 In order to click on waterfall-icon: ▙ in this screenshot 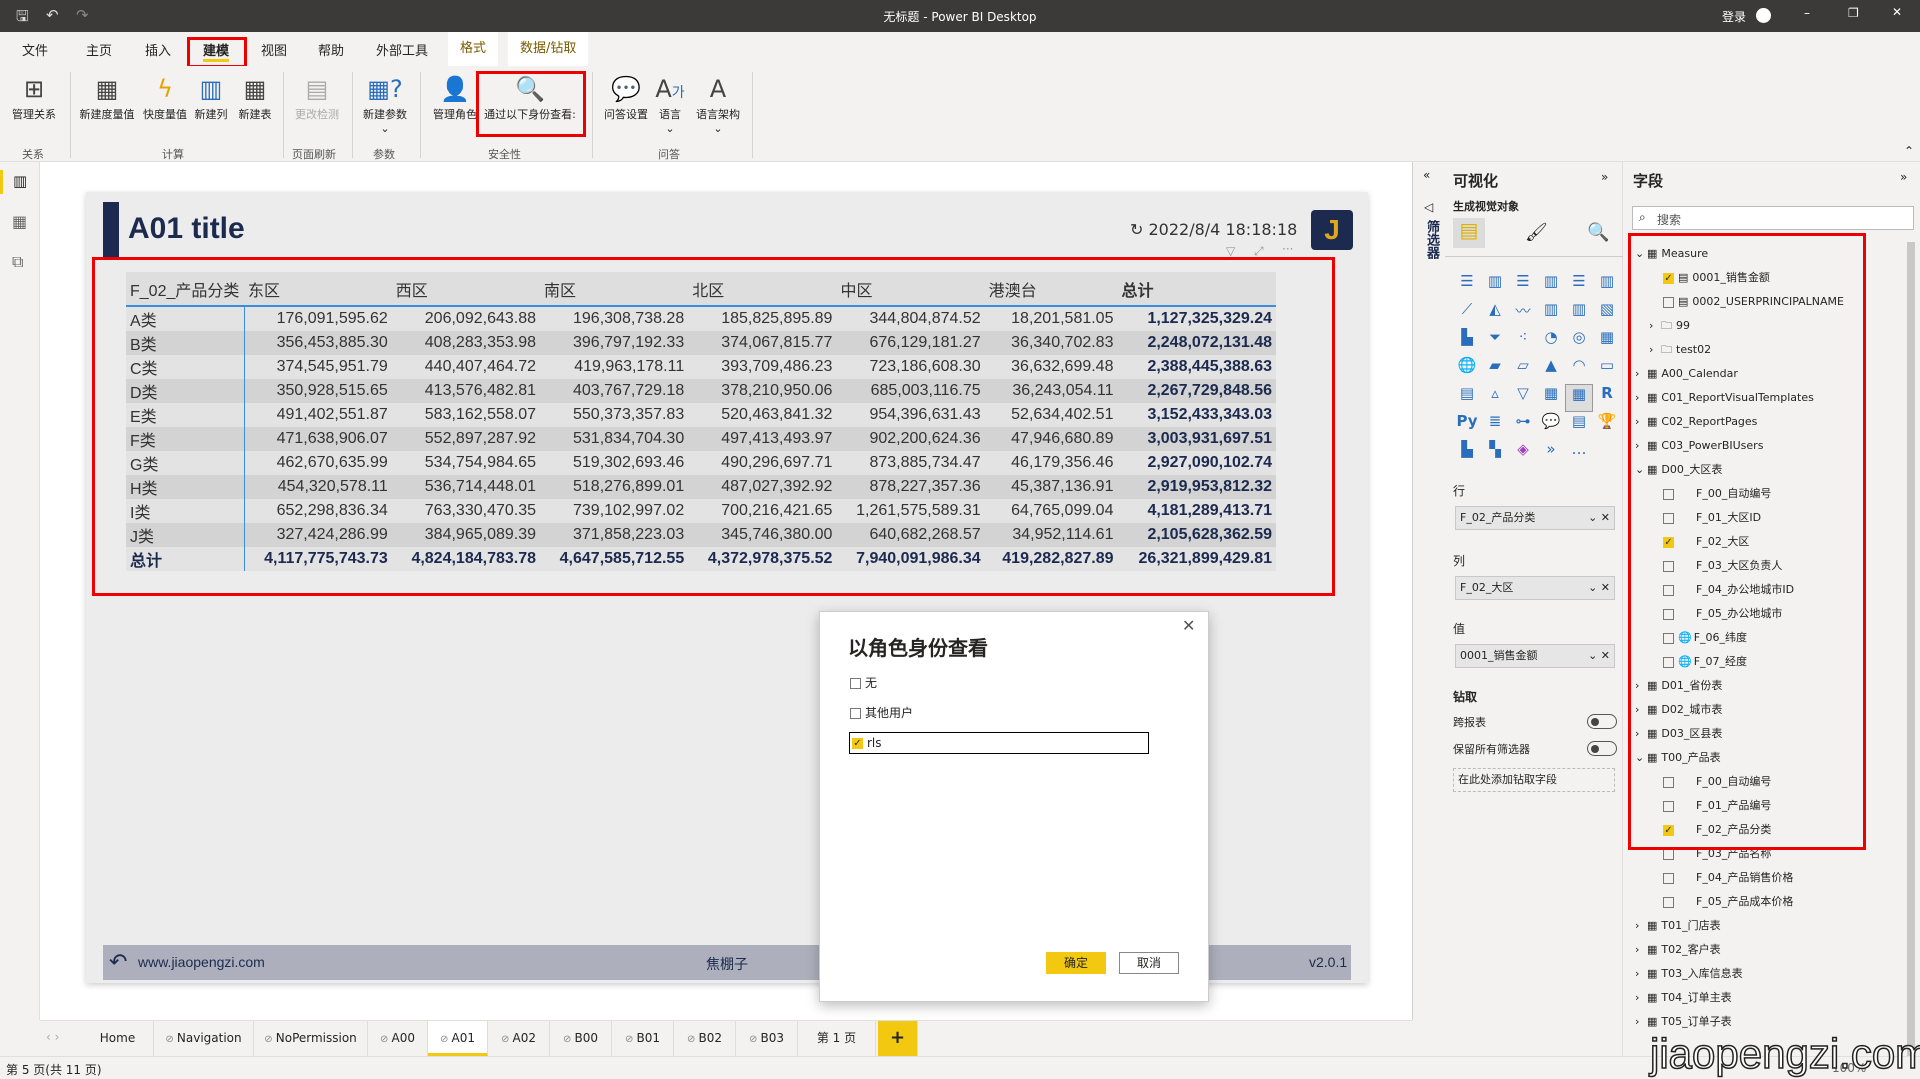, I will do `click(1467, 342)`.